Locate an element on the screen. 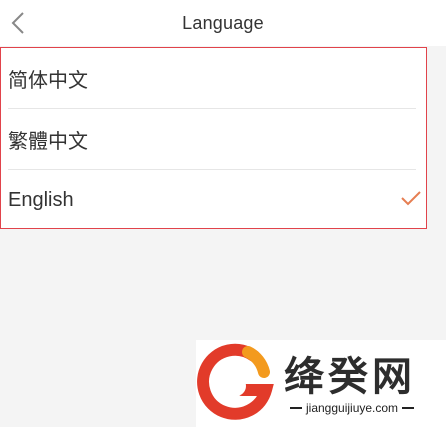 The image size is (446, 427). language-label: 简体中文 is located at coordinates (48, 79).